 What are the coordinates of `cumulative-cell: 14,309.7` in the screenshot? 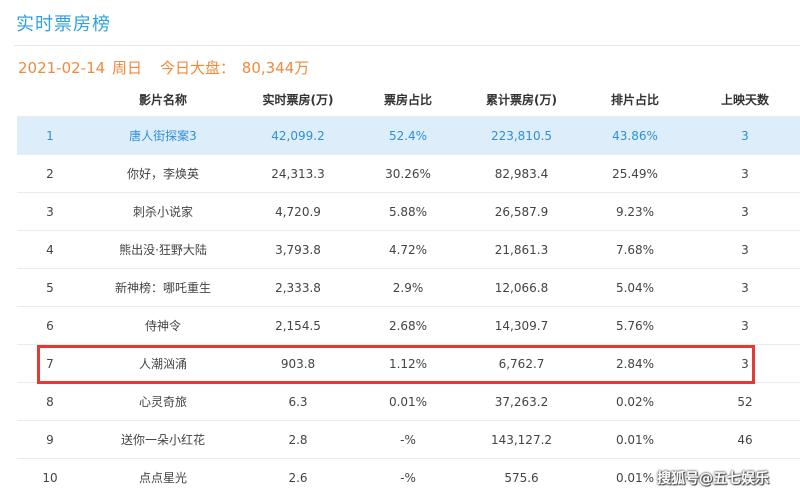 It's located at (521, 325).